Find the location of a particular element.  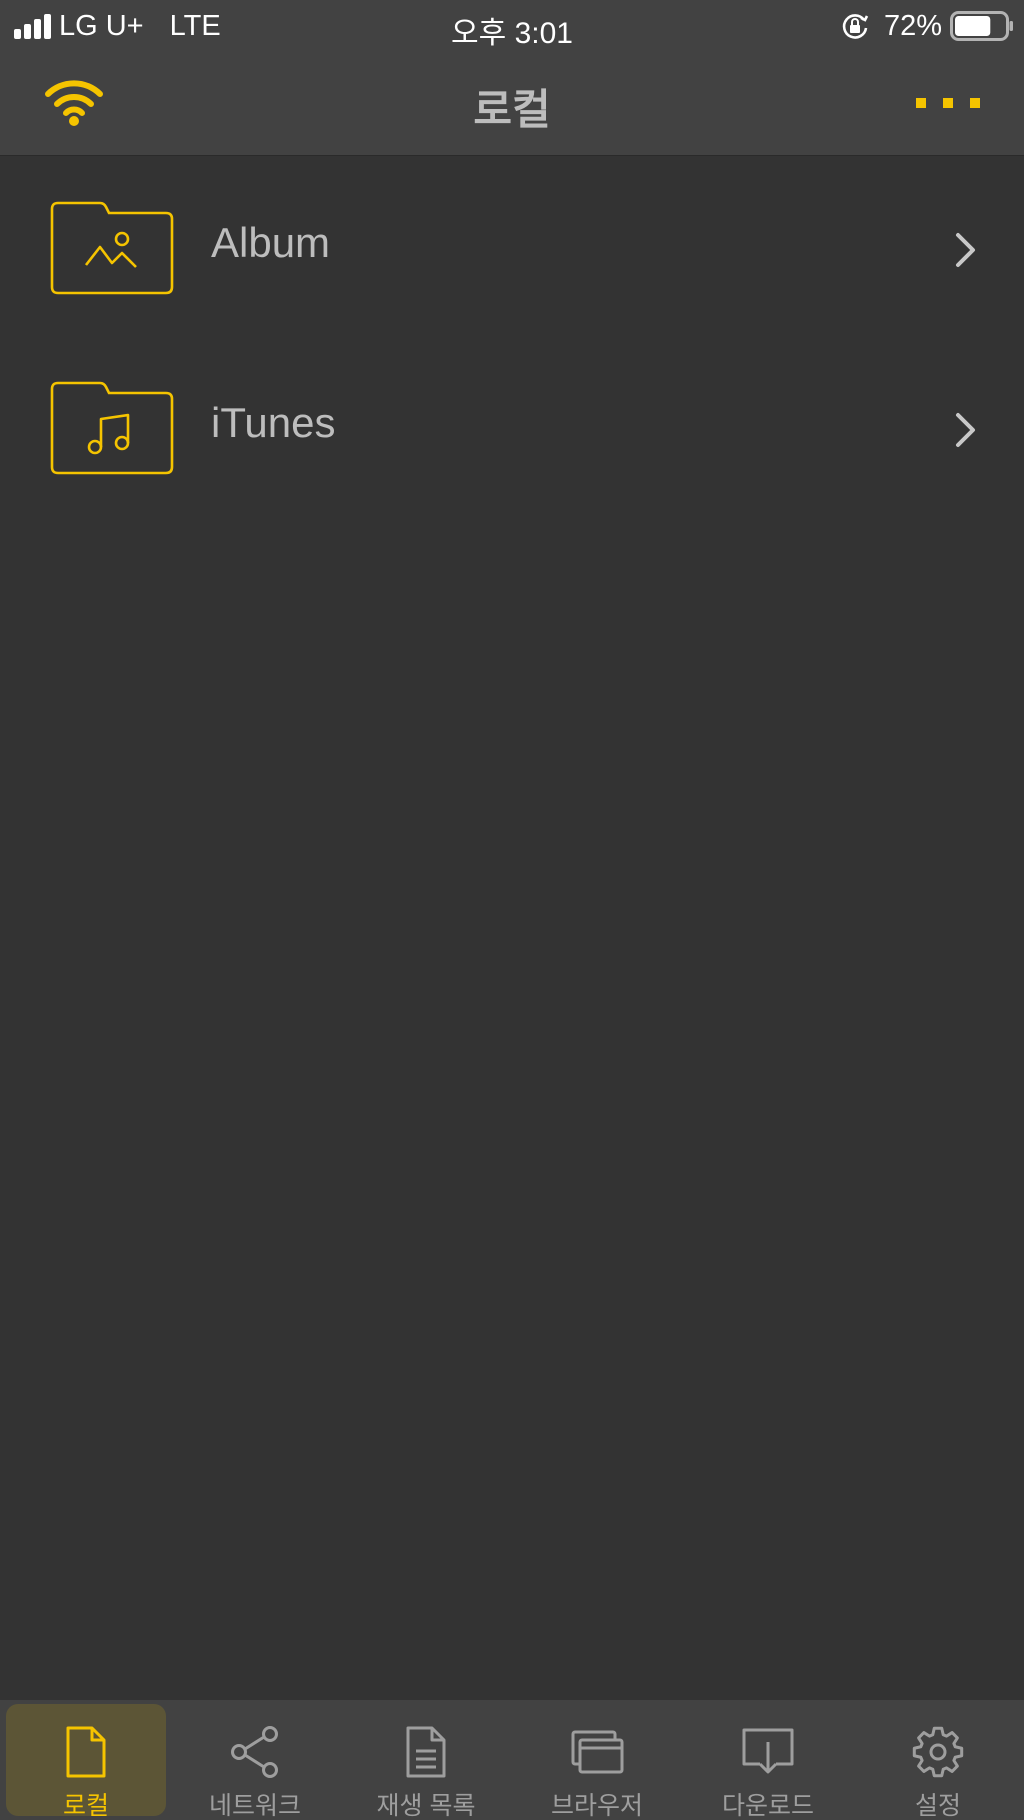

battery-fill is located at coordinates (973, 26).